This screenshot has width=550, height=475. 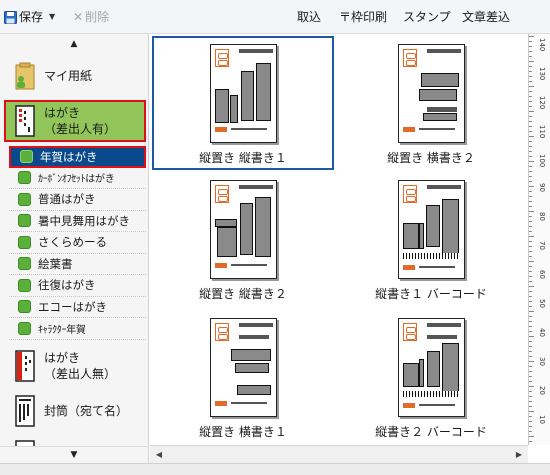 I want to click on template-tile-vertical-horizontal-1: 縦置き 横書き１, so click(x=243, y=377).